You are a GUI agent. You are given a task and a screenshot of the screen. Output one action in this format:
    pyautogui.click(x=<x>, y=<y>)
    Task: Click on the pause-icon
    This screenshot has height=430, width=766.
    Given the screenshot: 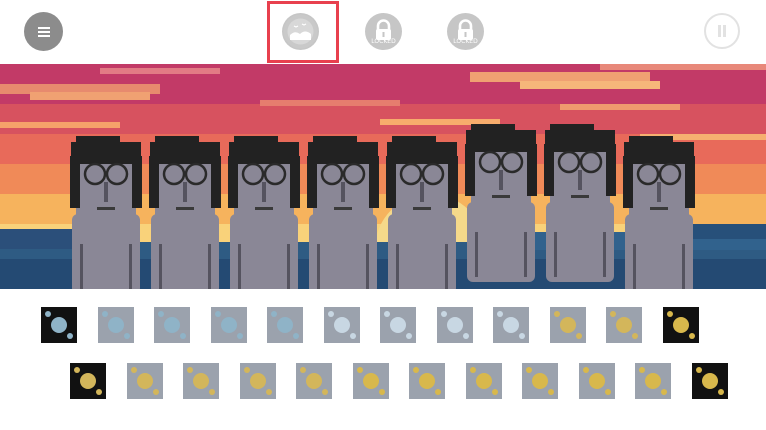 What is the action you would take?
    pyautogui.click(x=722, y=31)
    